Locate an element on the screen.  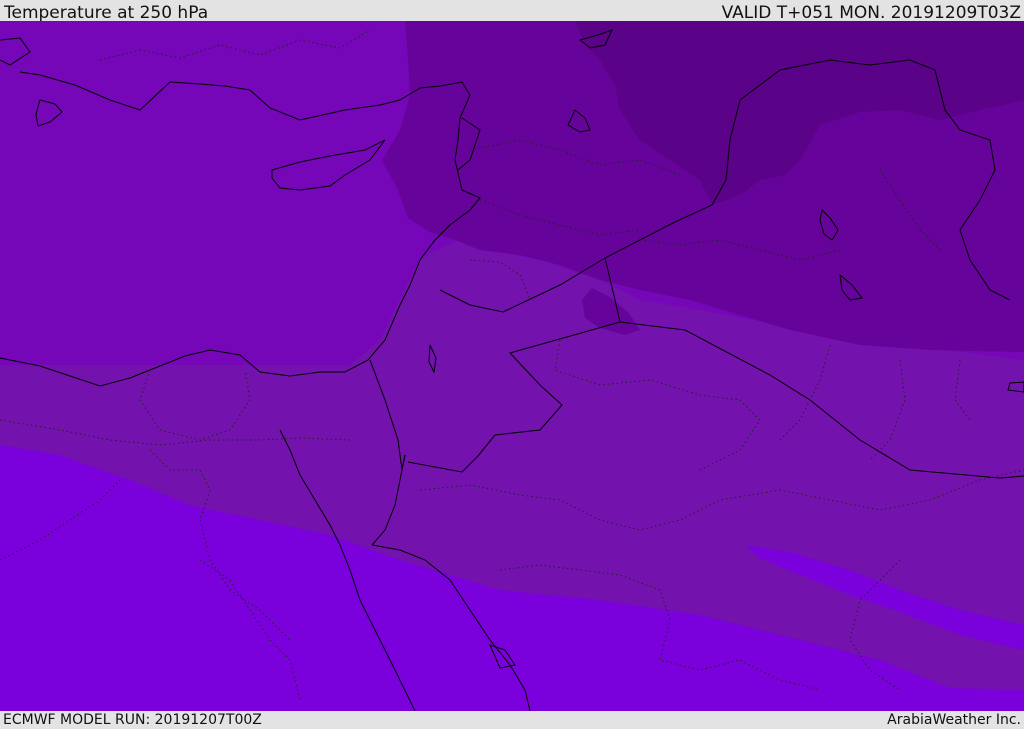
model-run-label: ECMWF MODEL RUN: 20191207T00Z is located at coordinates (132, 720).